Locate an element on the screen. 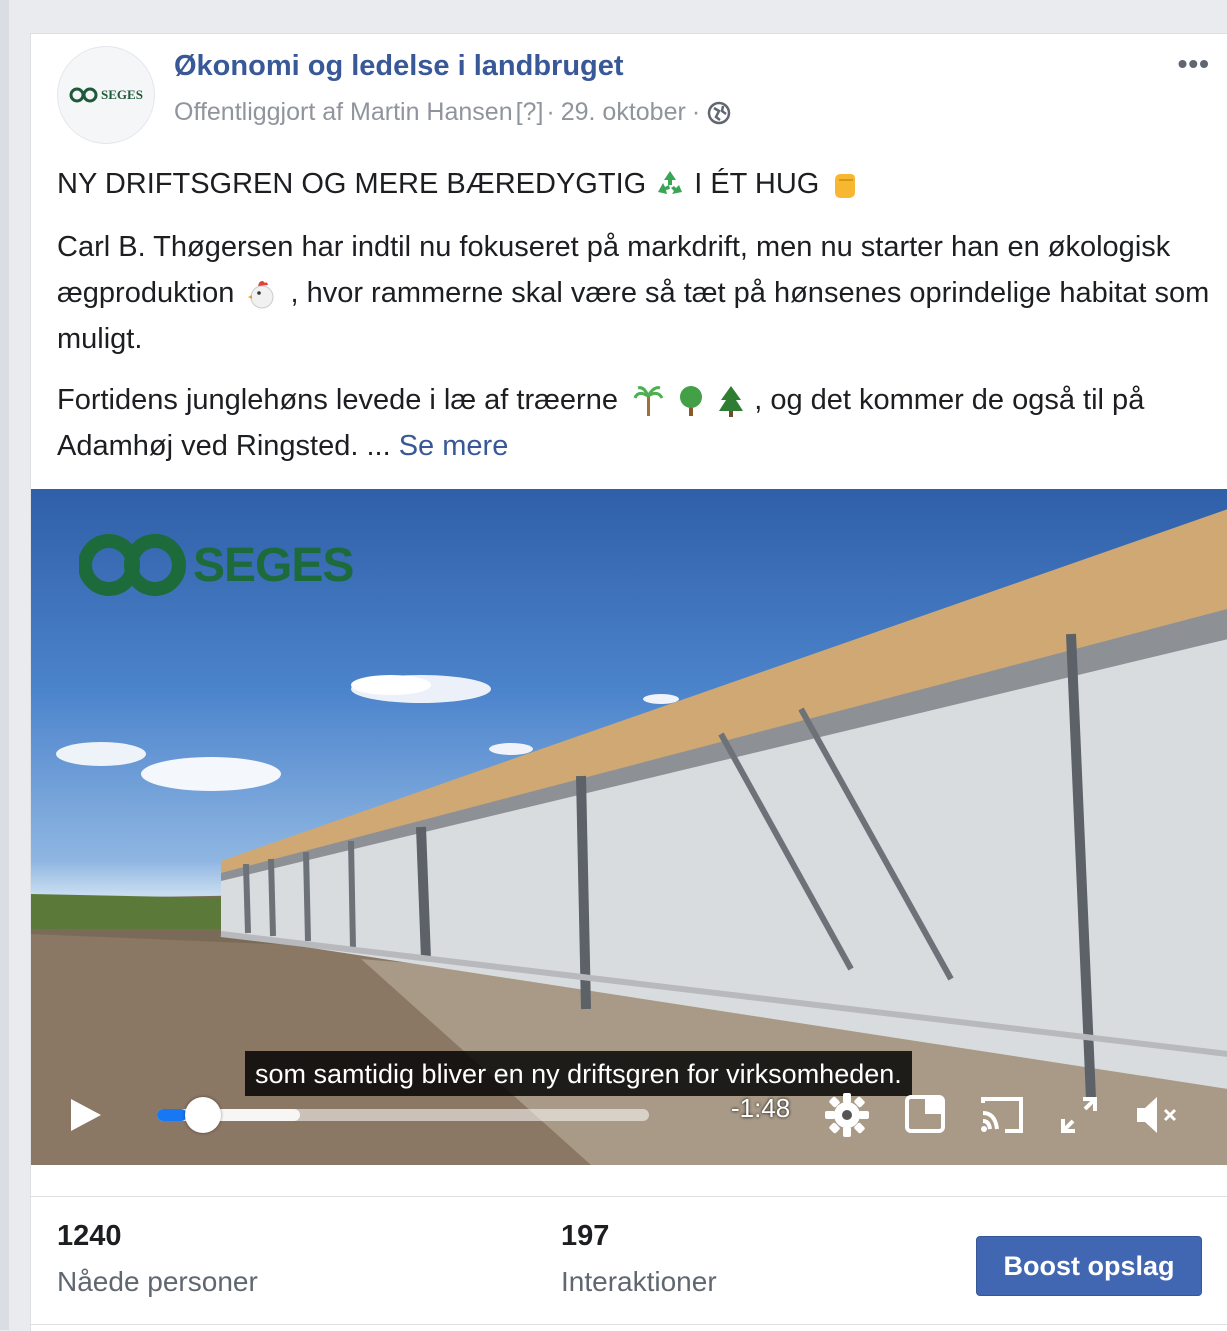 The height and width of the screenshot is (1331, 1227). time-remaining: -1:48 is located at coordinates (761, 1108).